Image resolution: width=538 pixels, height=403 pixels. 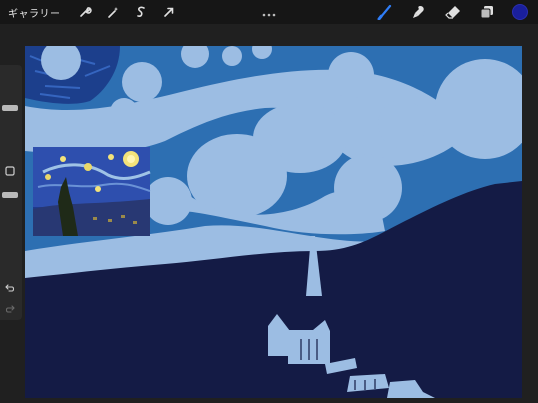 What do you see at coordinates (113, 12) in the screenshot?
I see `magic-wand-icon` at bounding box center [113, 12].